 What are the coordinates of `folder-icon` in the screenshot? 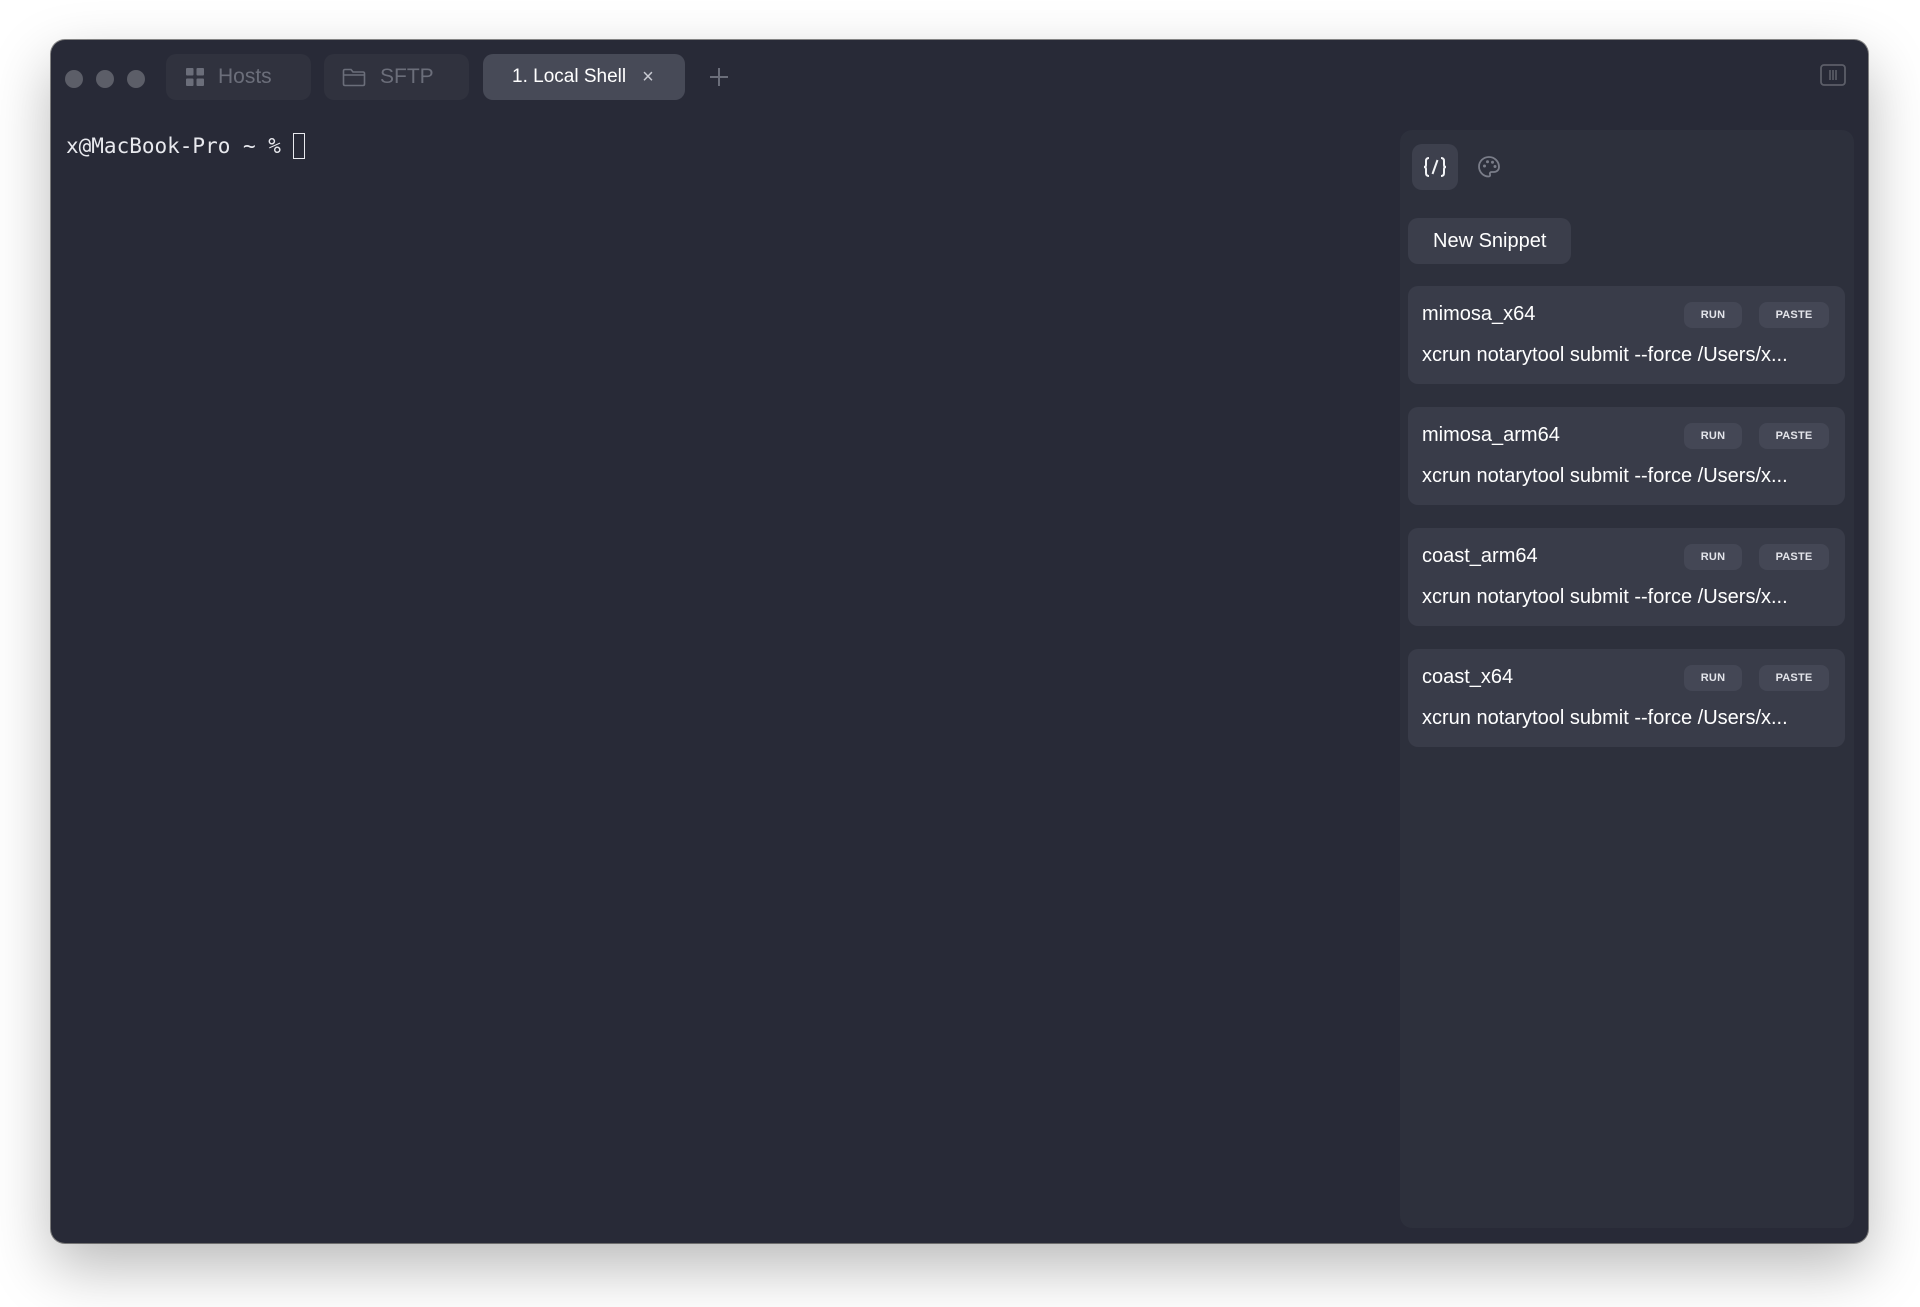 It's located at (354, 77).